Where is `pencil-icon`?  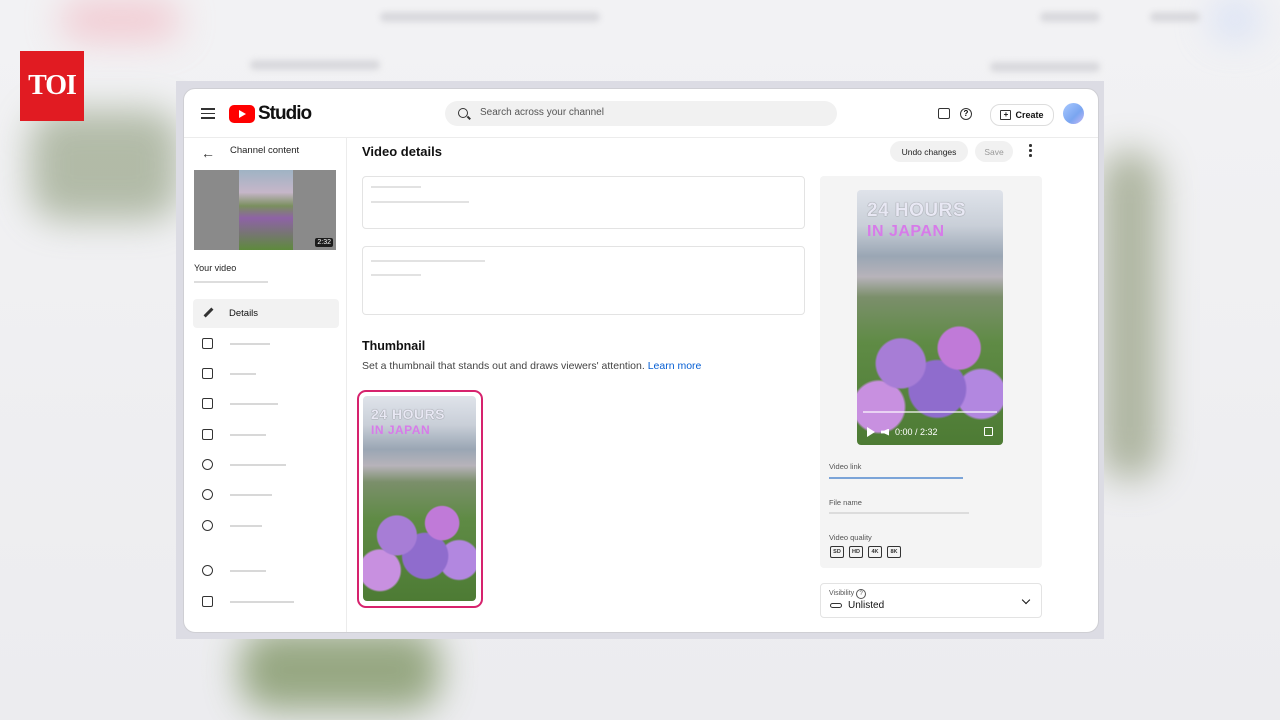
pencil-icon is located at coordinates (207, 312).